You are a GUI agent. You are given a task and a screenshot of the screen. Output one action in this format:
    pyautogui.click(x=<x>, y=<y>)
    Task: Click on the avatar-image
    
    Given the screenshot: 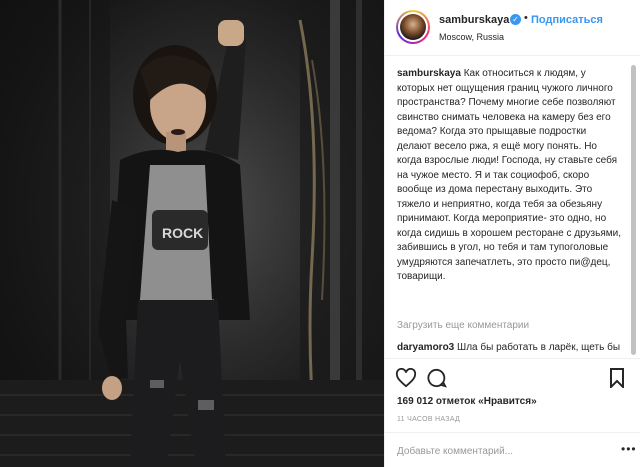 What is the action you would take?
    pyautogui.click(x=413, y=27)
    